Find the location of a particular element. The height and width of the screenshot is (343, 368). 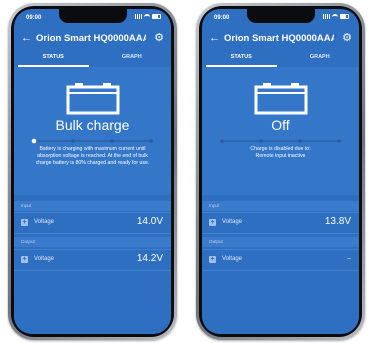

input-voltage-value: 14.0V is located at coordinates (149, 221).